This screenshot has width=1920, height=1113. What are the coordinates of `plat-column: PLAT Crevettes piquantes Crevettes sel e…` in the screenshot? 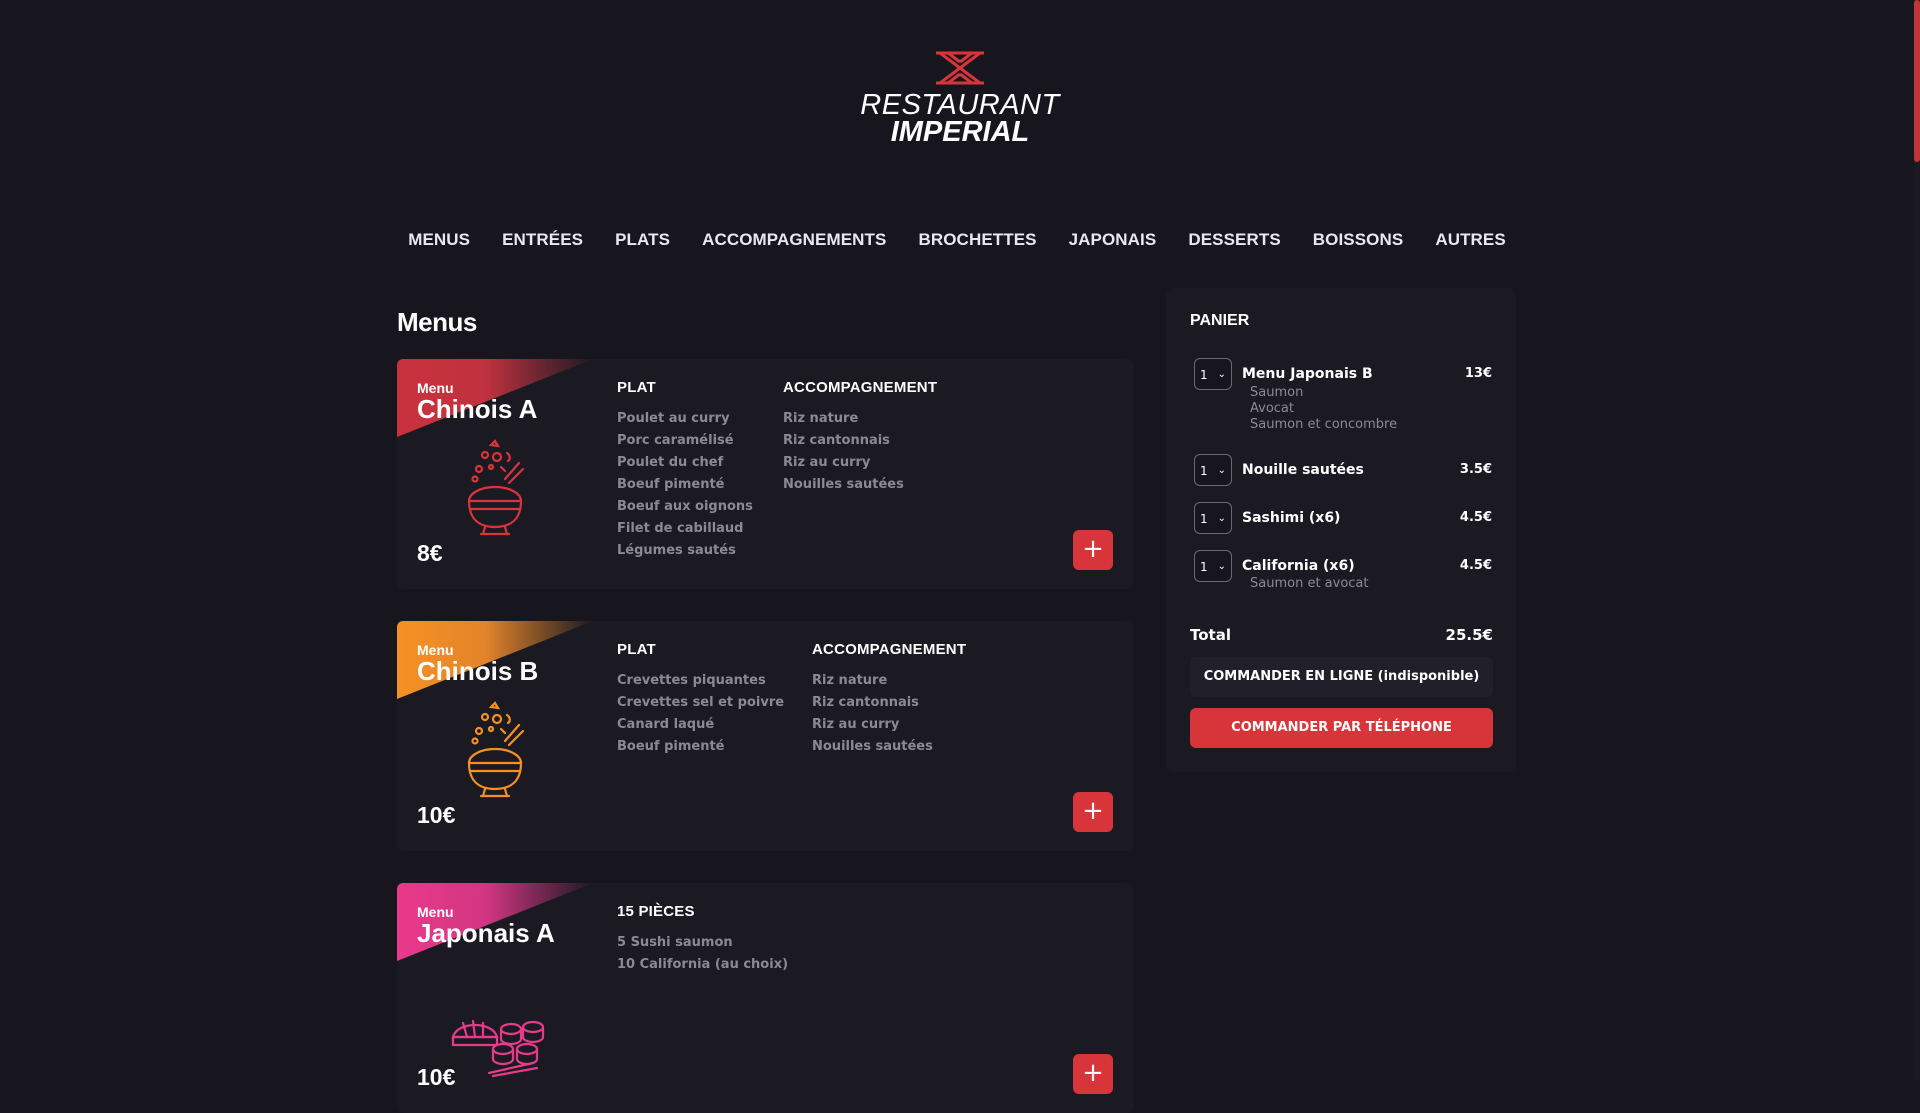 It's located at (700, 699).